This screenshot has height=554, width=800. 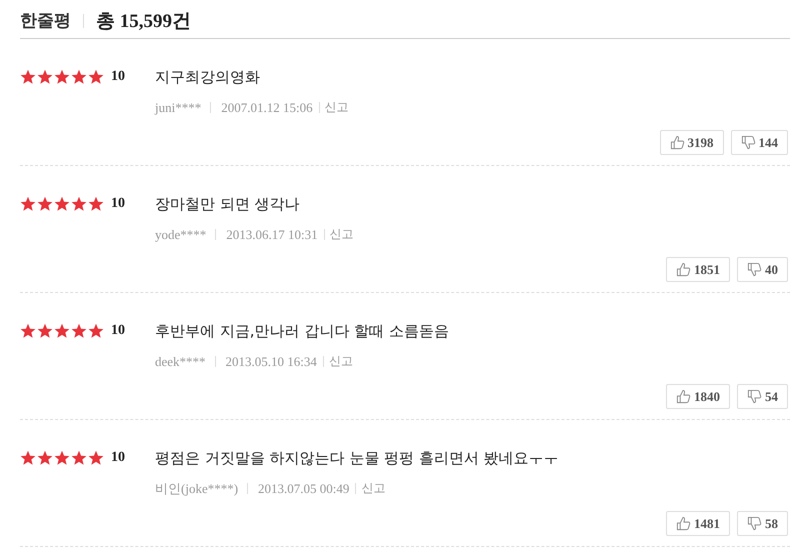 I want to click on section-title: 한줄평, so click(x=52, y=21).